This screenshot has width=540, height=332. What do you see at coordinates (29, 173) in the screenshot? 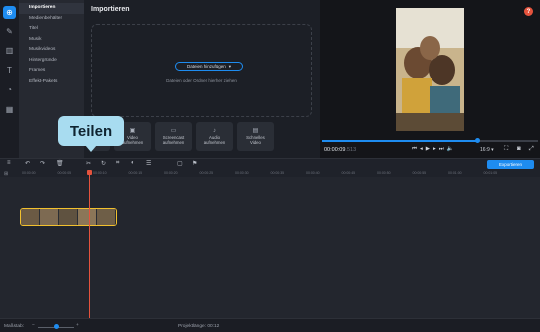
I see `ruler-tick-label: 00:00:00` at bounding box center [29, 173].